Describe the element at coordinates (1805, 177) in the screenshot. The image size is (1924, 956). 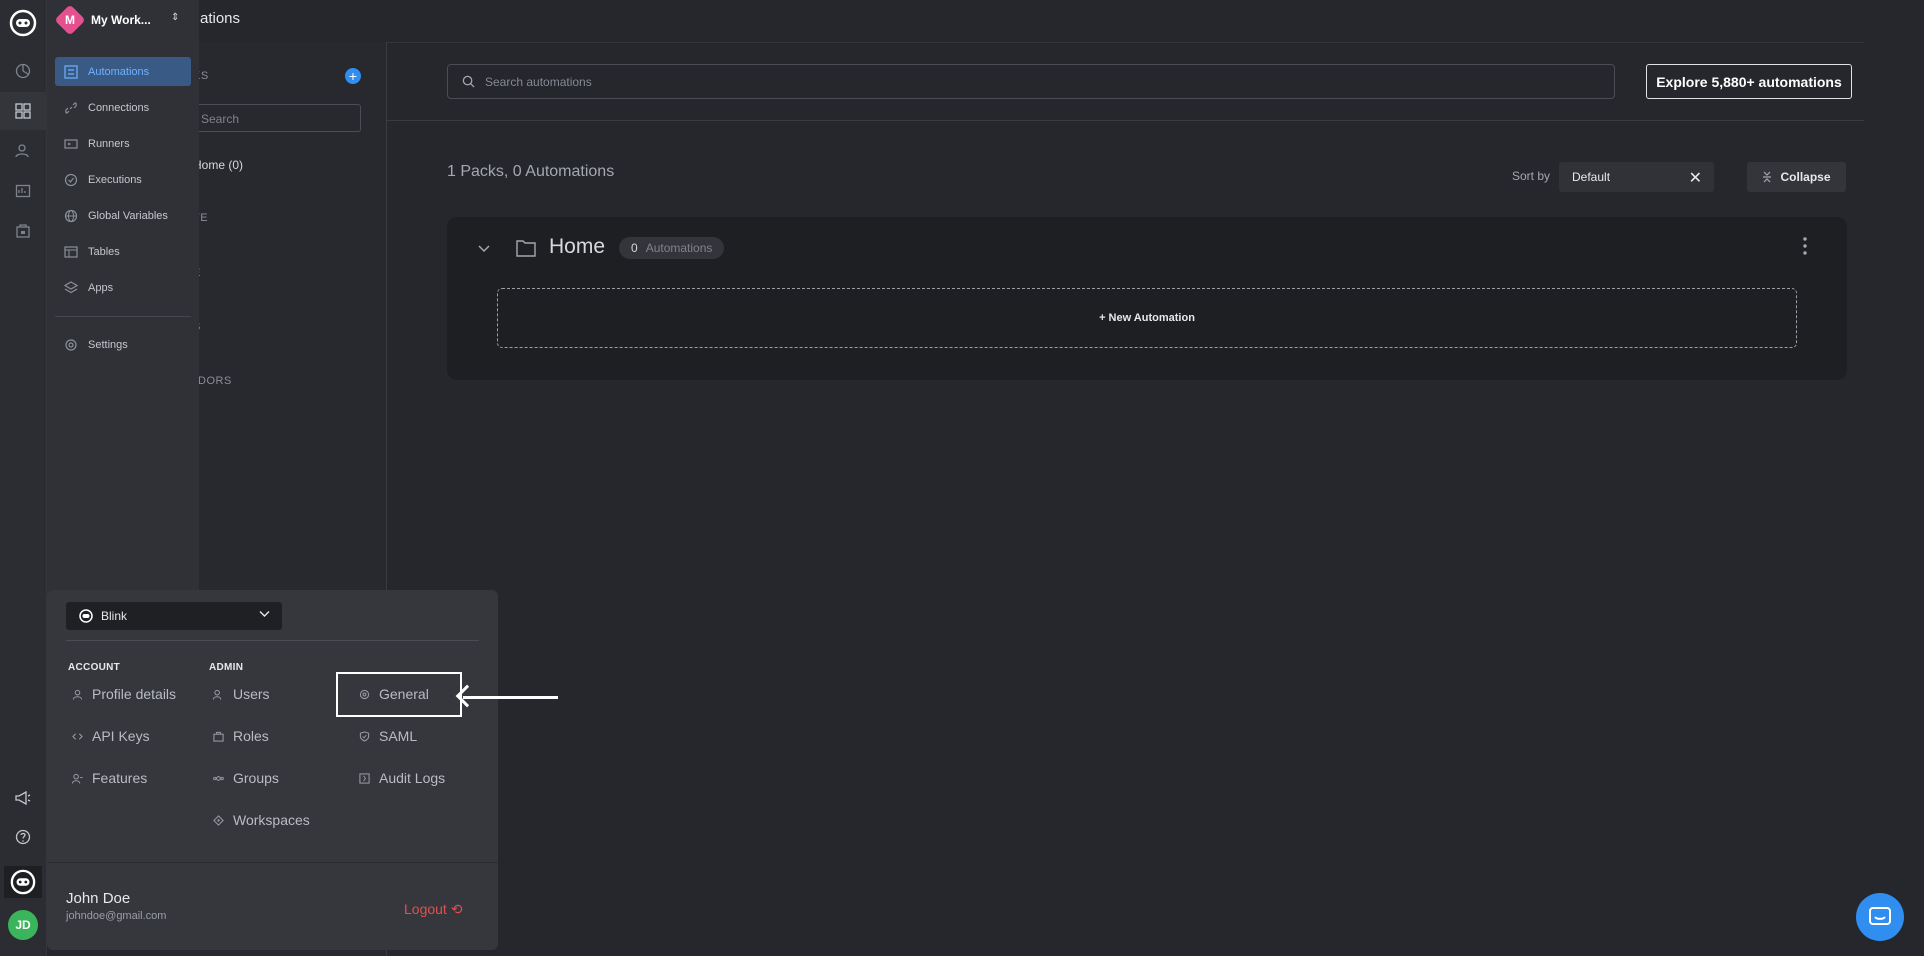
I see `collapse-label: Collapse` at that location.